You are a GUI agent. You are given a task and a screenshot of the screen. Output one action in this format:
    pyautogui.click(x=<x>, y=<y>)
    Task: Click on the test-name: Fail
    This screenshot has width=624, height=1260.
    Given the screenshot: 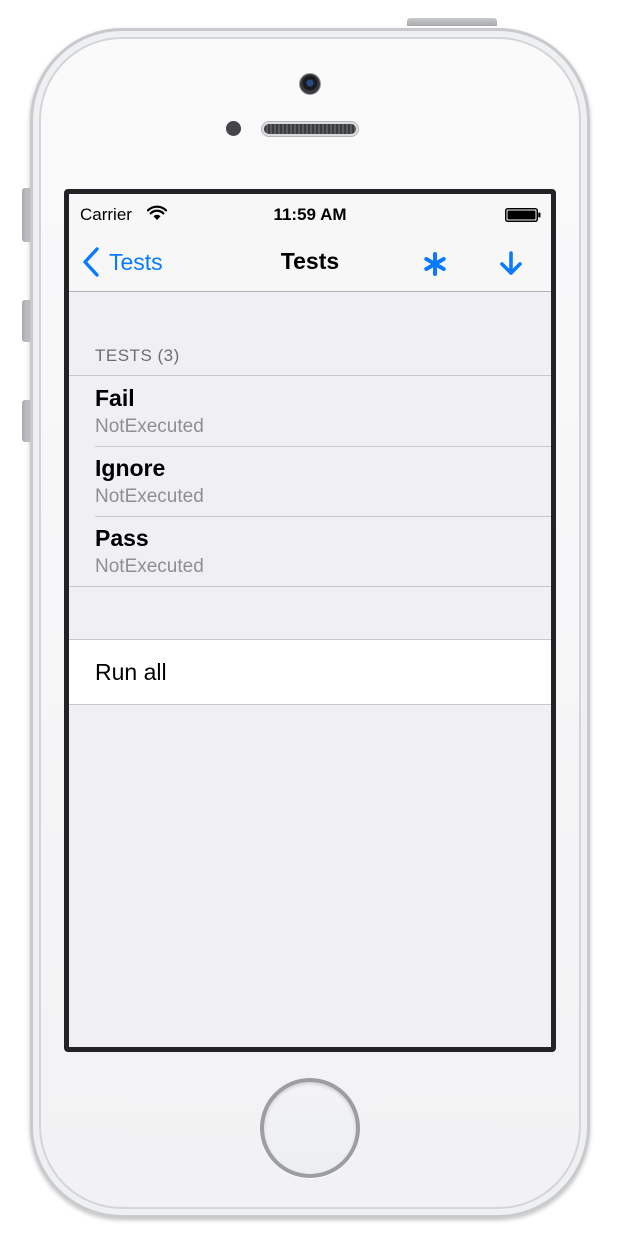 What is the action you would take?
    pyautogui.click(x=115, y=398)
    